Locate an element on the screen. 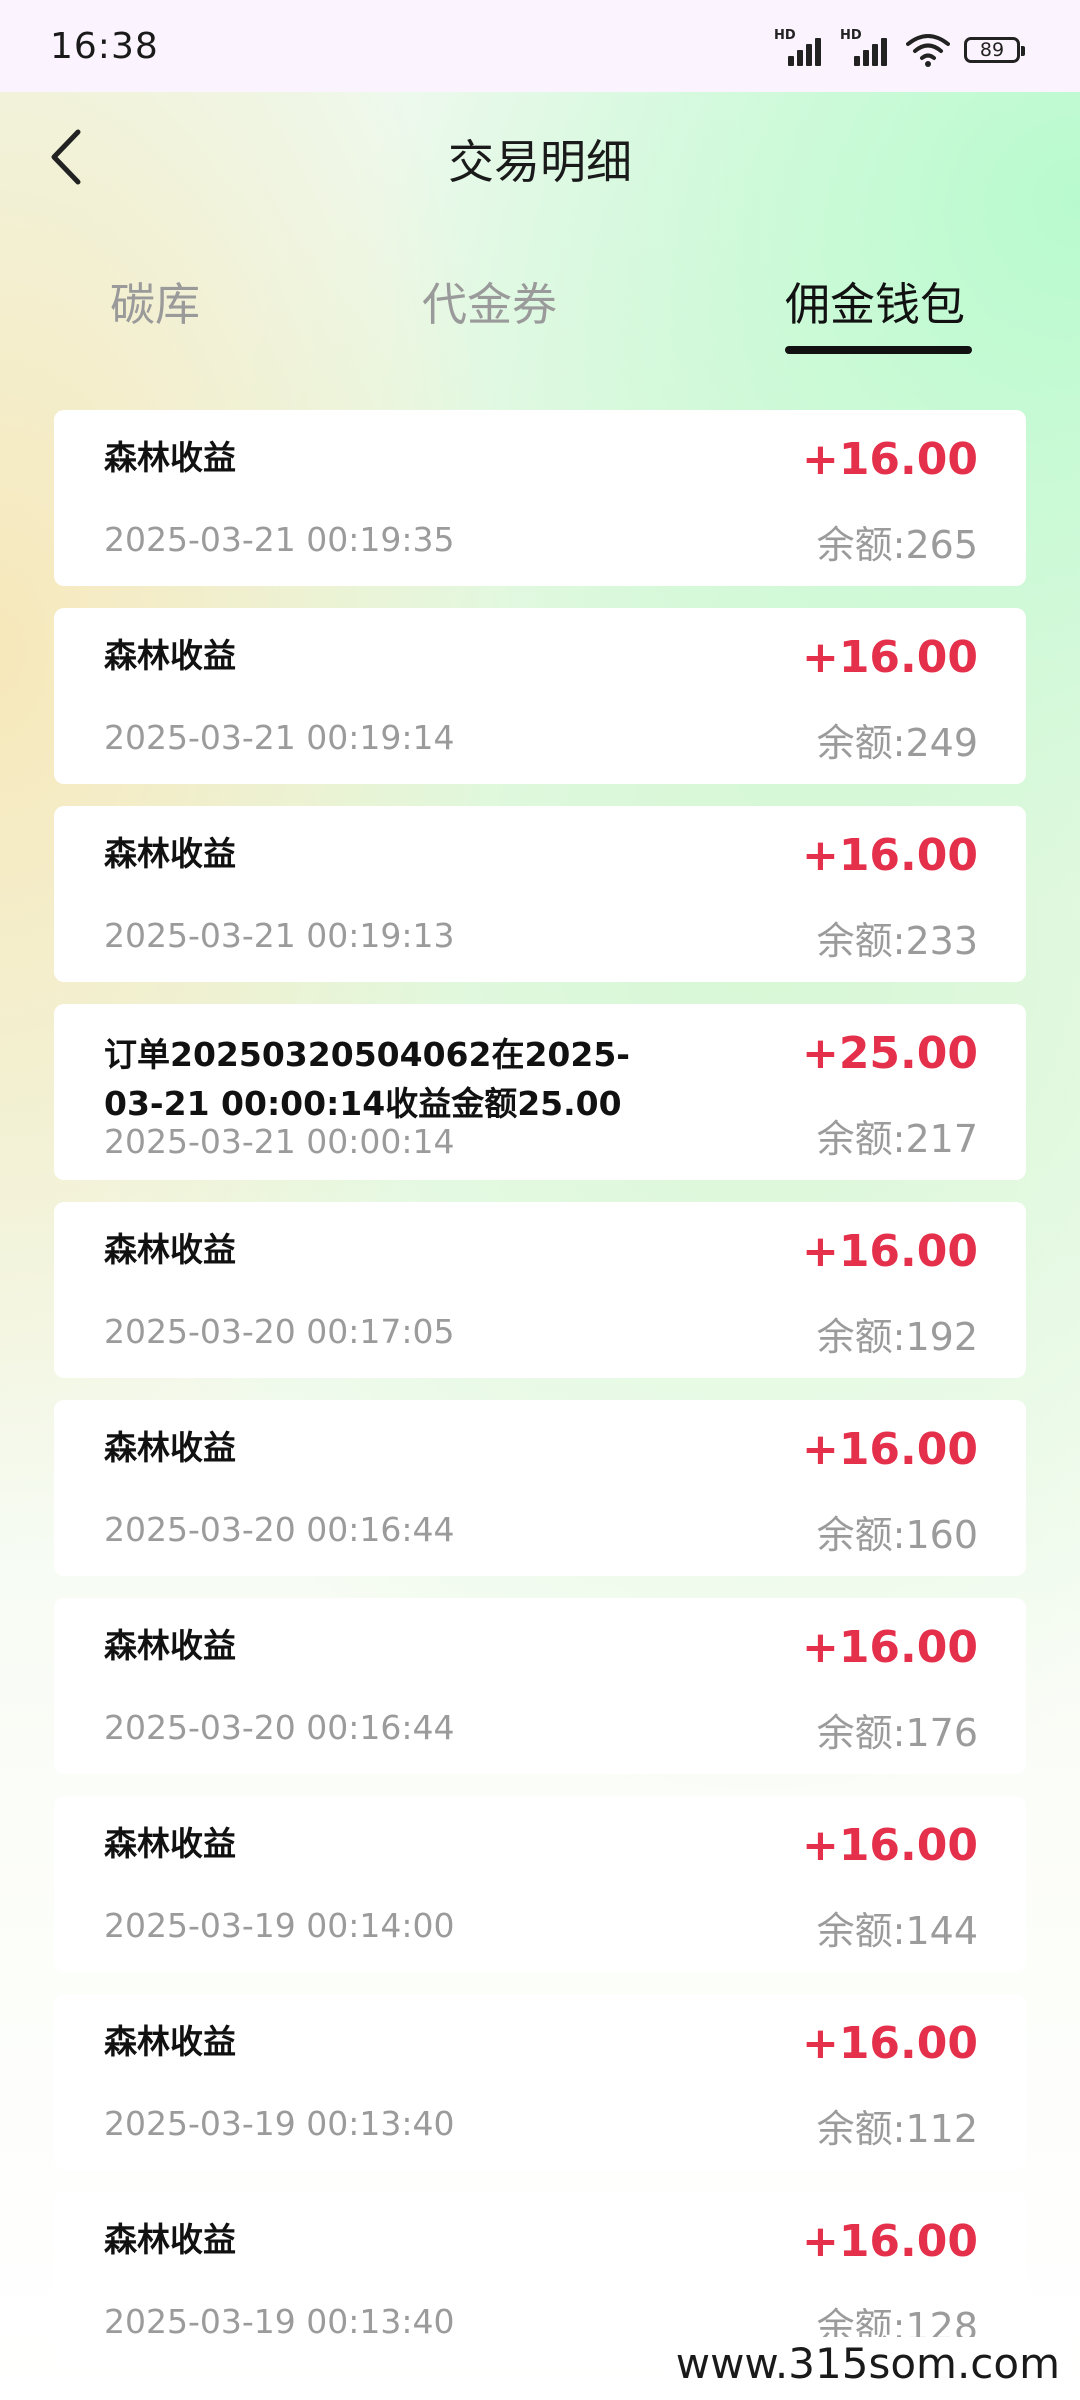 Image resolution: width=1080 pixels, height=2400 pixels. battery-level: 89 is located at coordinates (992, 50).